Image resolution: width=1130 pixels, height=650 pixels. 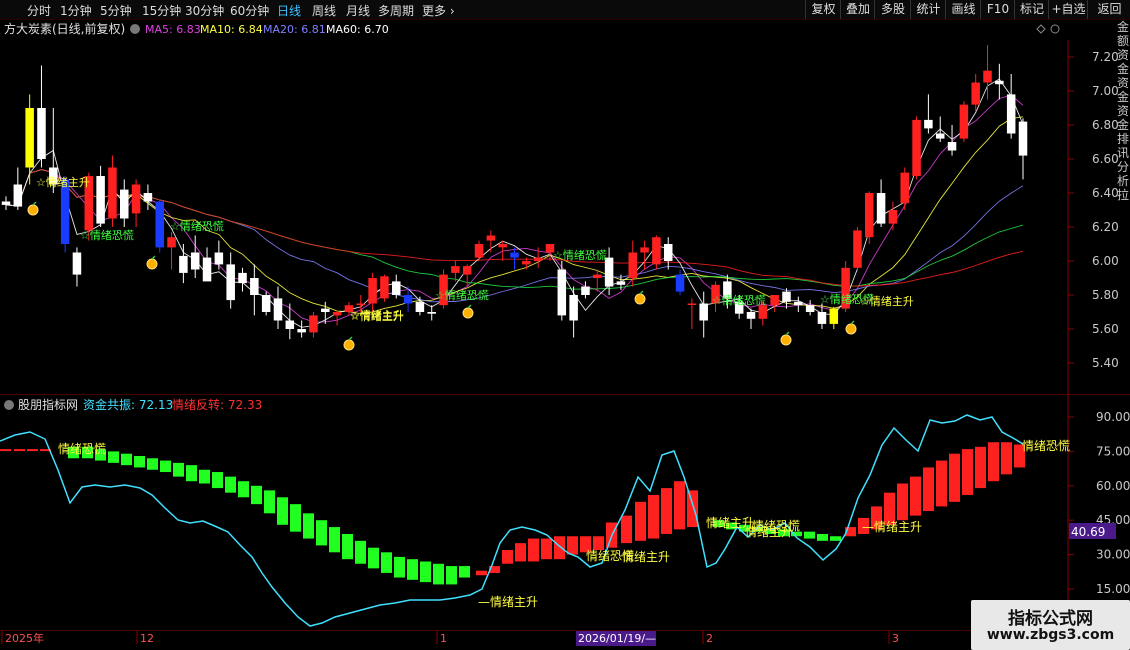 What do you see at coordinates (249, 10) in the screenshot?
I see `timeframe-tab-5: 60分钟` at bounding box center [249, 10].